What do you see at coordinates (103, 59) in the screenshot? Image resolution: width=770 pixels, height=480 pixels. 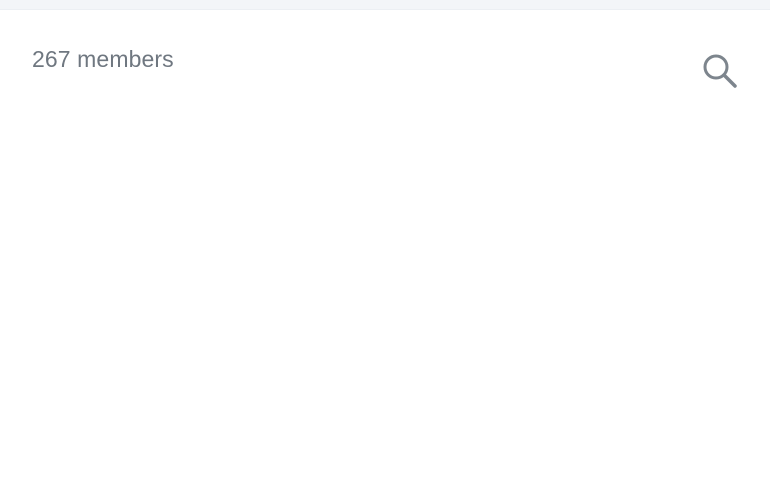 I see `member-count: 267 members` at bounding box center [103, 59].